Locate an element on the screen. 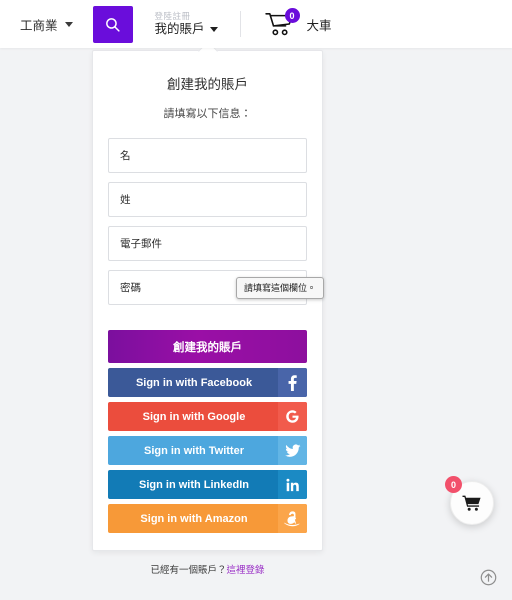 This screenshot has width=512, height=600. twitter-glyph is located at coordinates (292, 450).